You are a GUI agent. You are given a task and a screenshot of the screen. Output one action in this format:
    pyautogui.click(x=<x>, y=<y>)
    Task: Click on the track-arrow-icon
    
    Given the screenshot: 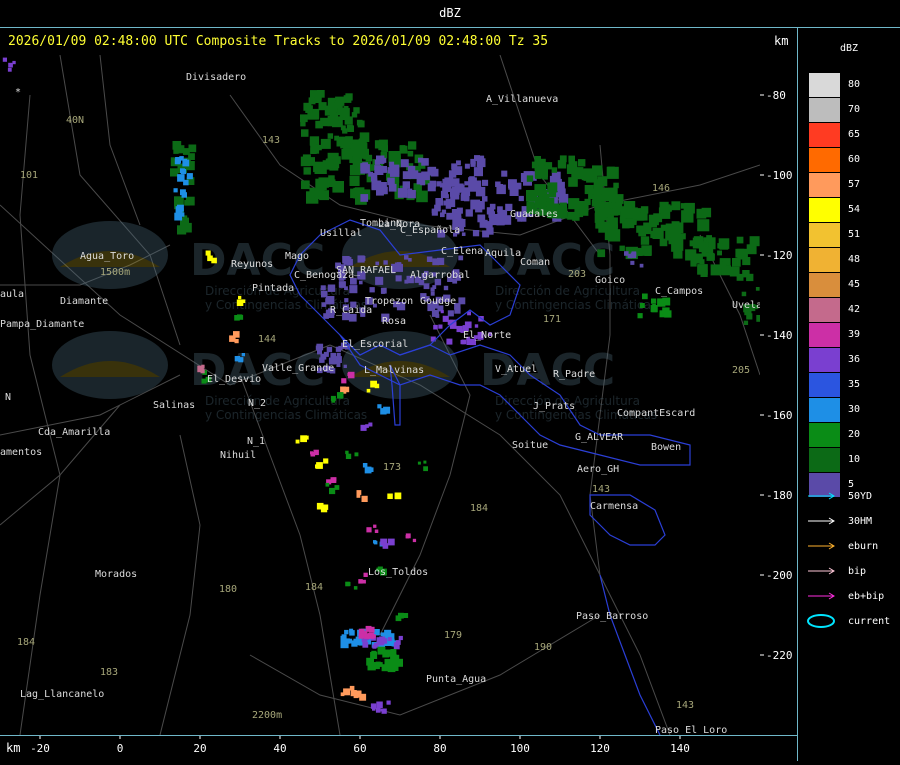 What is the action you would take?
    pyautogui.click(x=821, y=521)
    